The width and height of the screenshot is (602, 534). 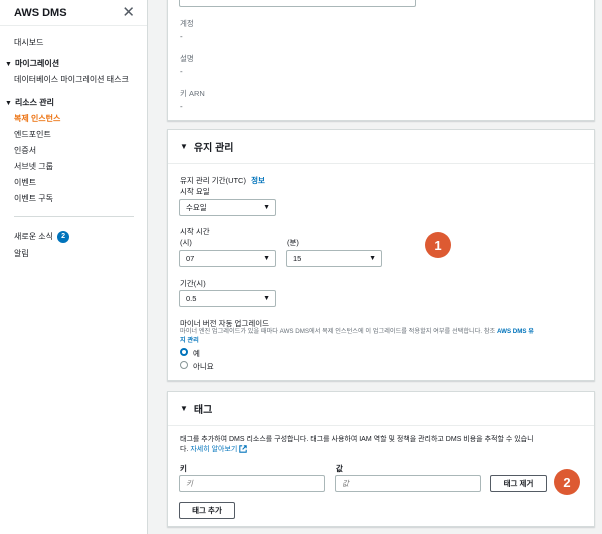 I want to click on close-icon: ✕, so click(x=128, y=12).